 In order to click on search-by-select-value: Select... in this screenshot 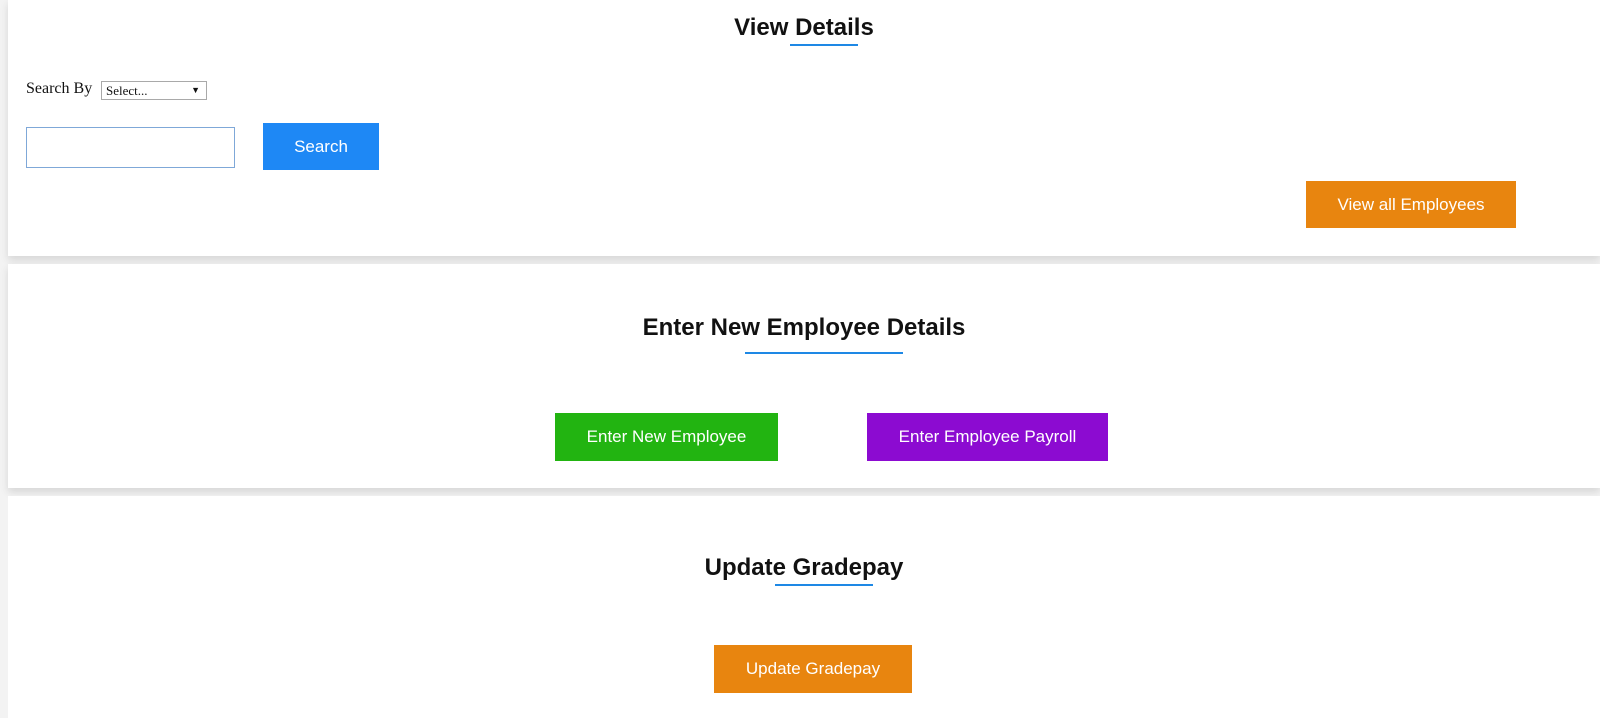, I will do `click(127, 90)`.